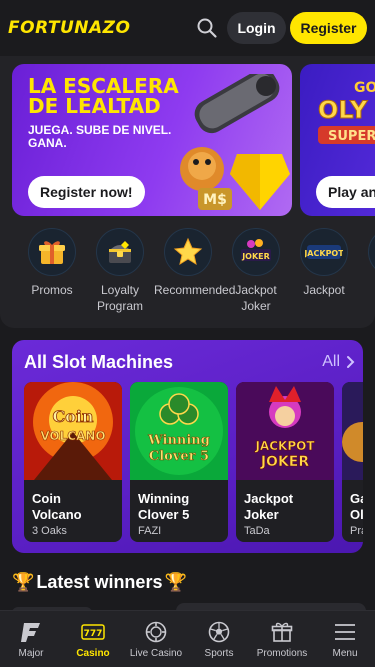  Describe the element at coordinates (57, 506) in the screenshot. I see `game-name: Coin Volcano` at that location.